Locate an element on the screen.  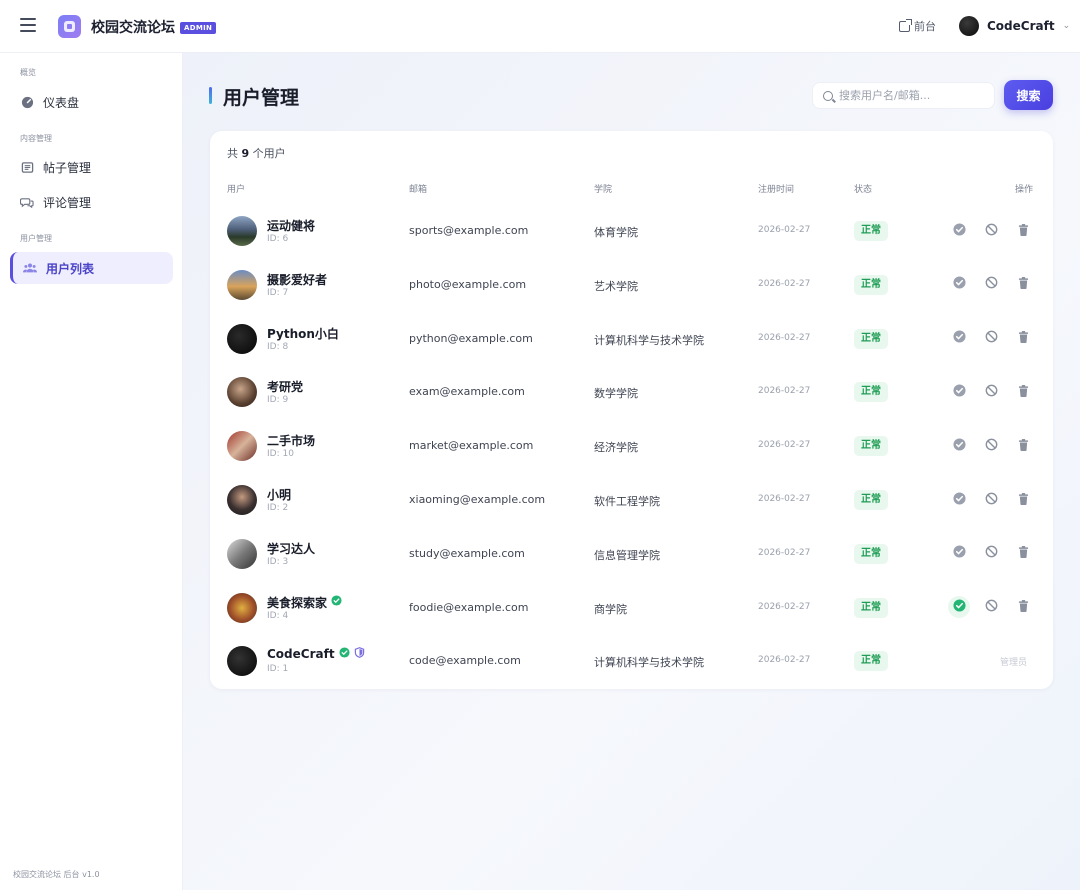
sidebar-item-user-list: 用户列表 is located at coordinates (91, 268).